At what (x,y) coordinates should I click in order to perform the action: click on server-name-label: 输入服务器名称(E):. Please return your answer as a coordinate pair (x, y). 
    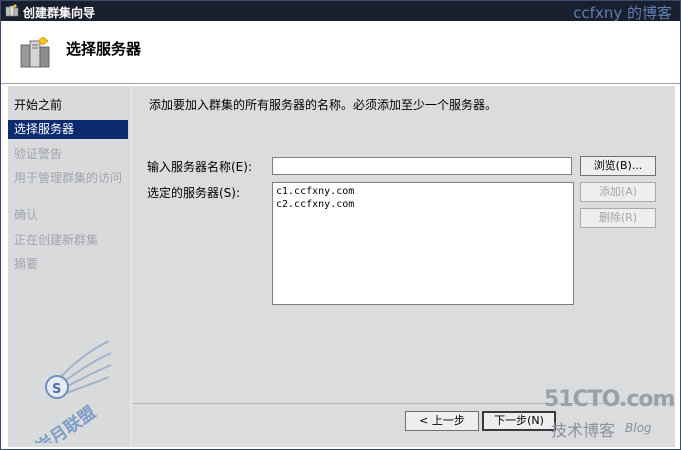
    Looking at the image, I should click on (199, 167).